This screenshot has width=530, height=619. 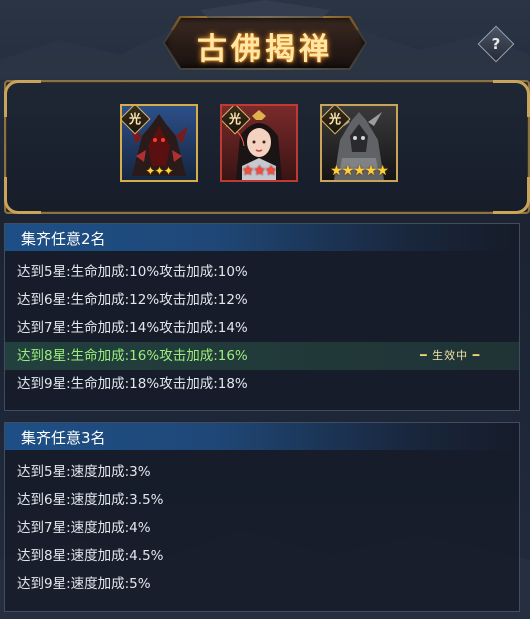 What do you see at coordinates (132, 384) in the screenshot?
I see `bonus-row: 达到9星:生命加成:18%攻击加成:18%` at bounding box center [132, 384].